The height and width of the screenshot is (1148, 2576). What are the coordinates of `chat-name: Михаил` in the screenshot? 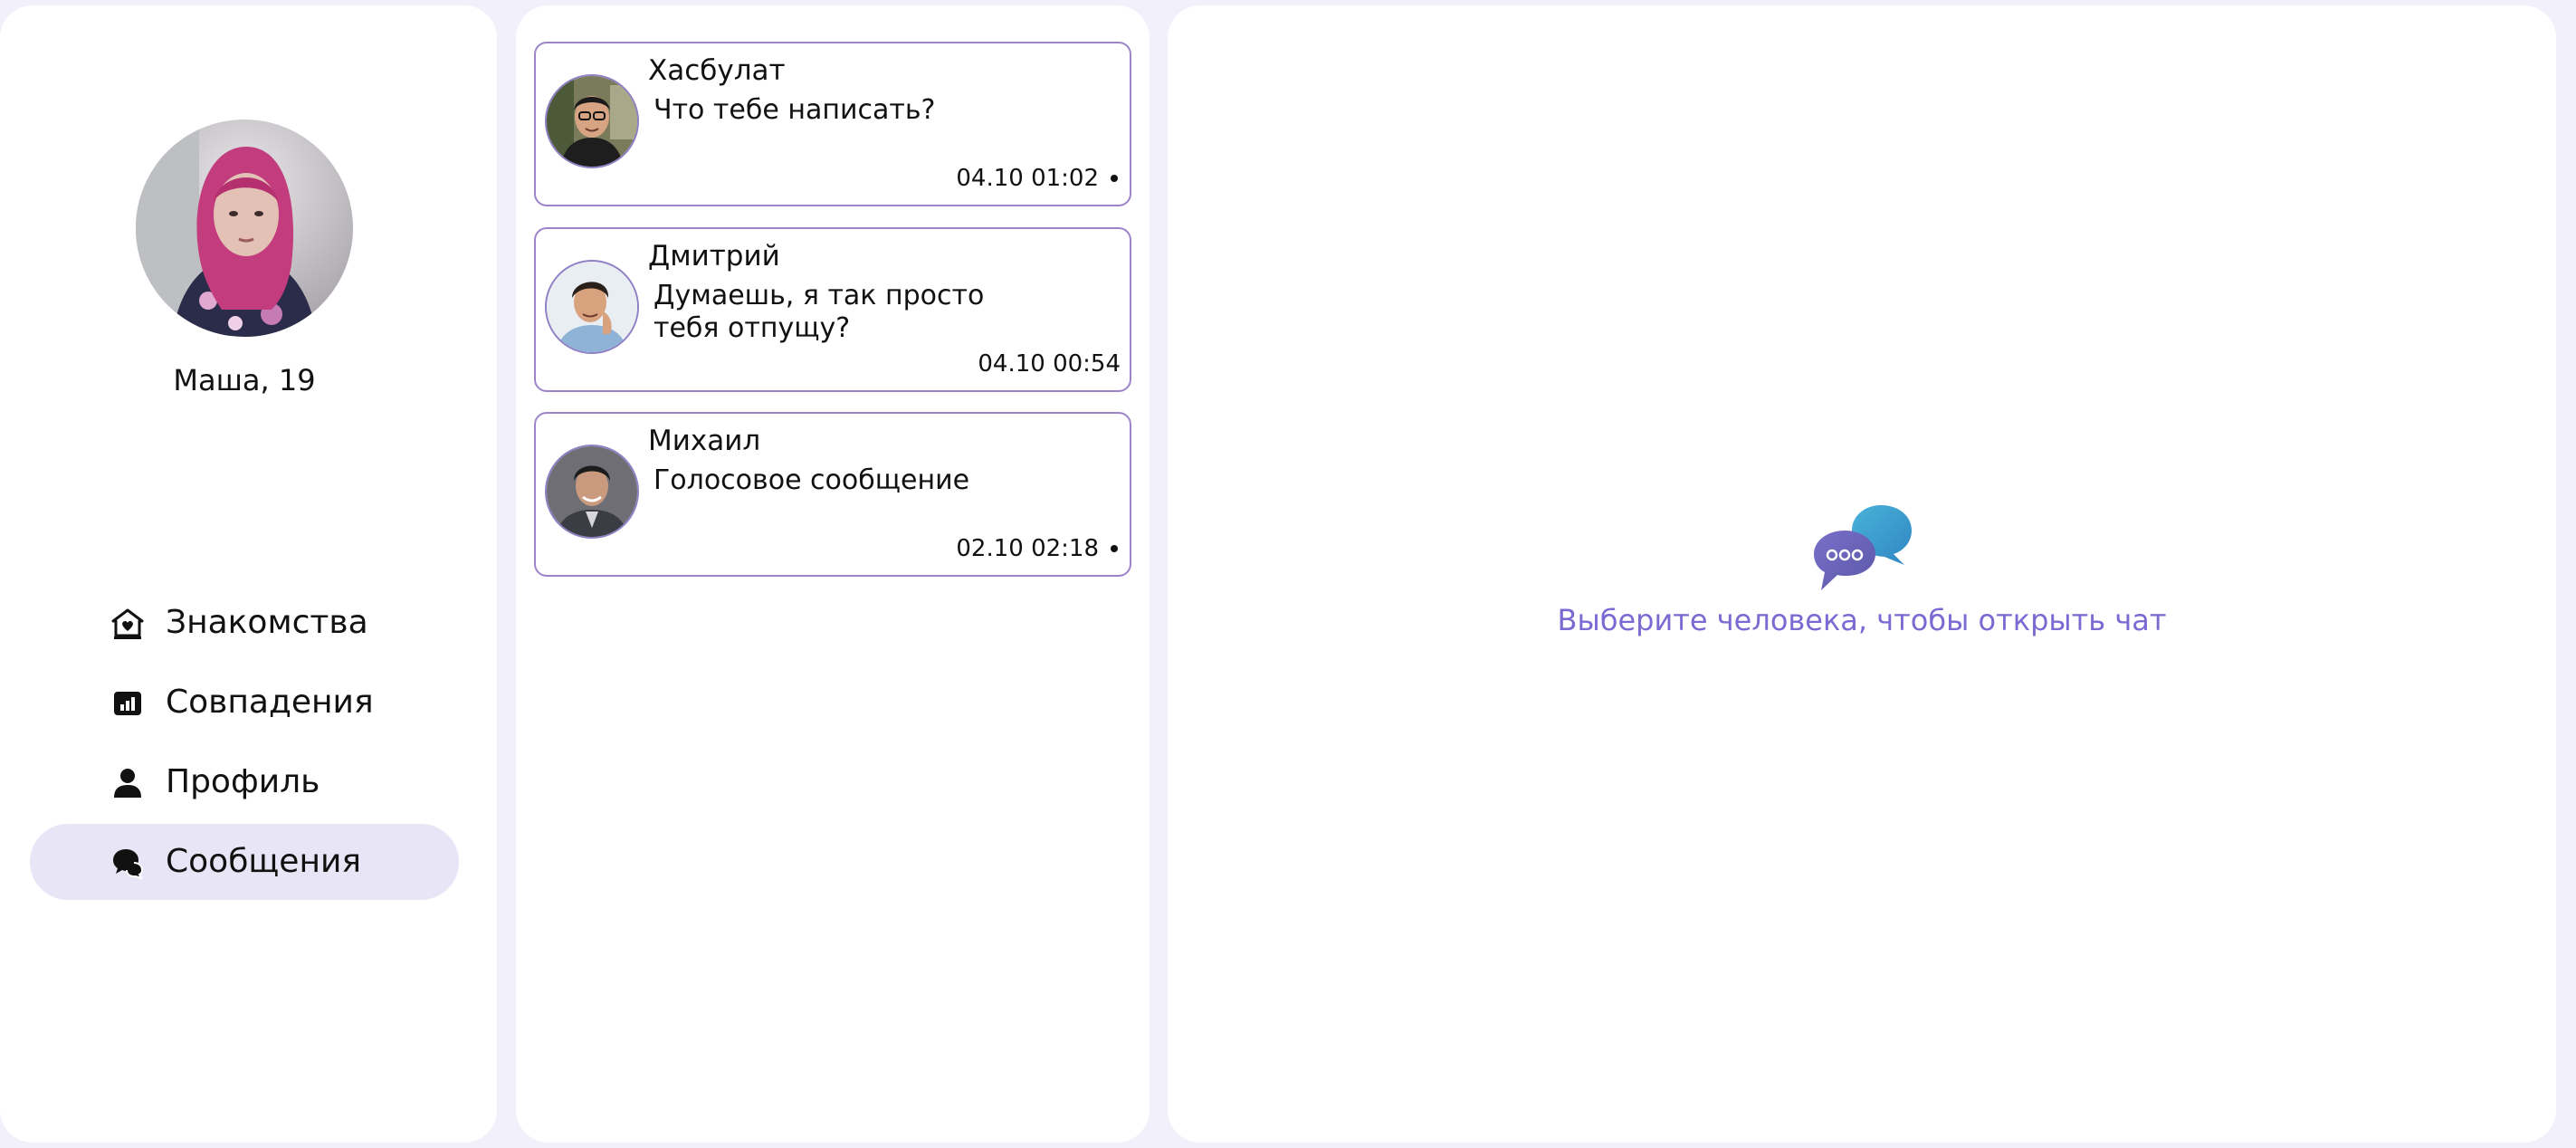 It's located at (704, 441).